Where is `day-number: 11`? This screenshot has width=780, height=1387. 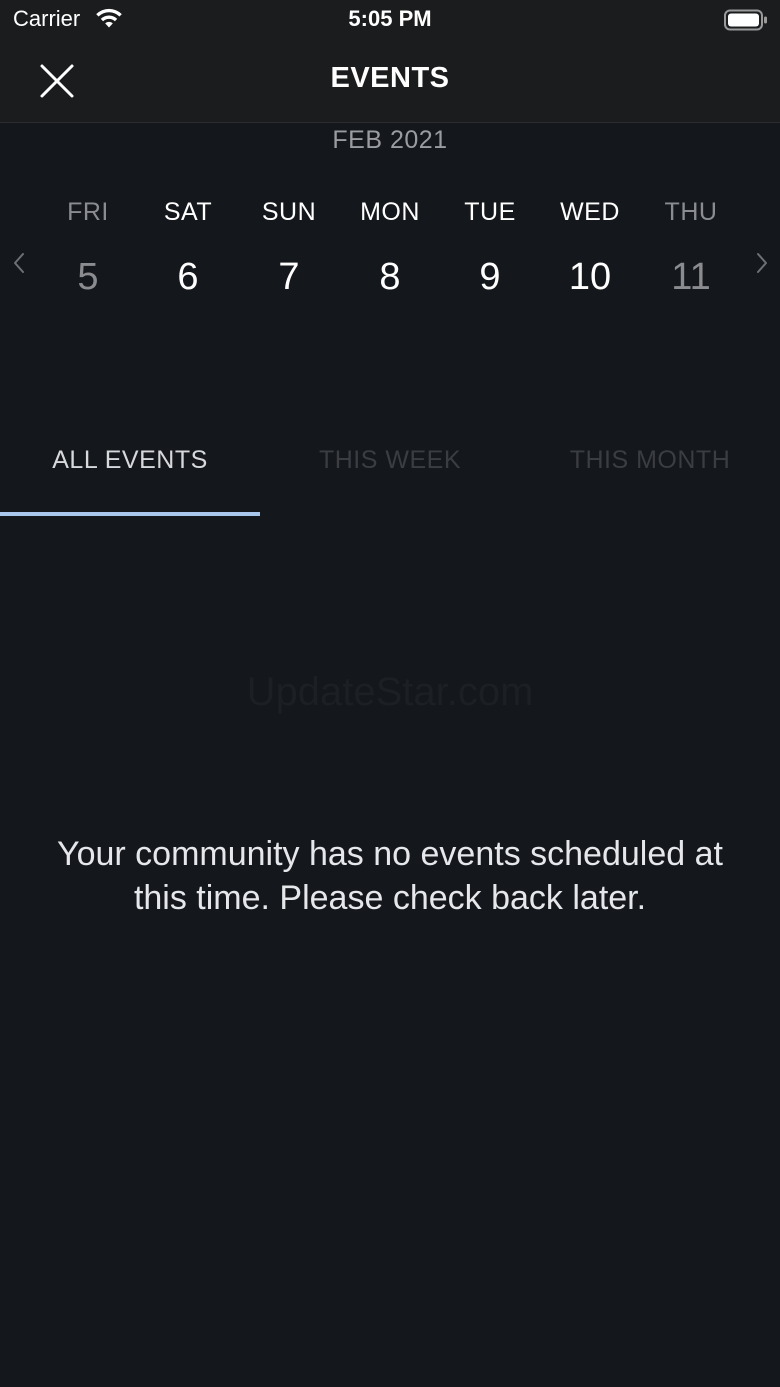
day-number: 11 is located at coordinates (691, 277).